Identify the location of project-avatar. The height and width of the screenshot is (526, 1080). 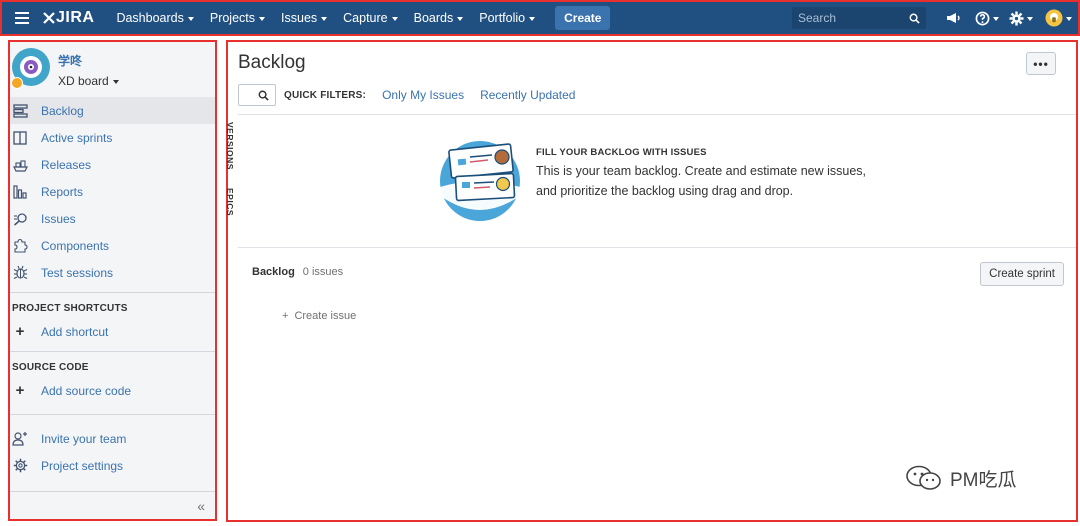
(30, 68).